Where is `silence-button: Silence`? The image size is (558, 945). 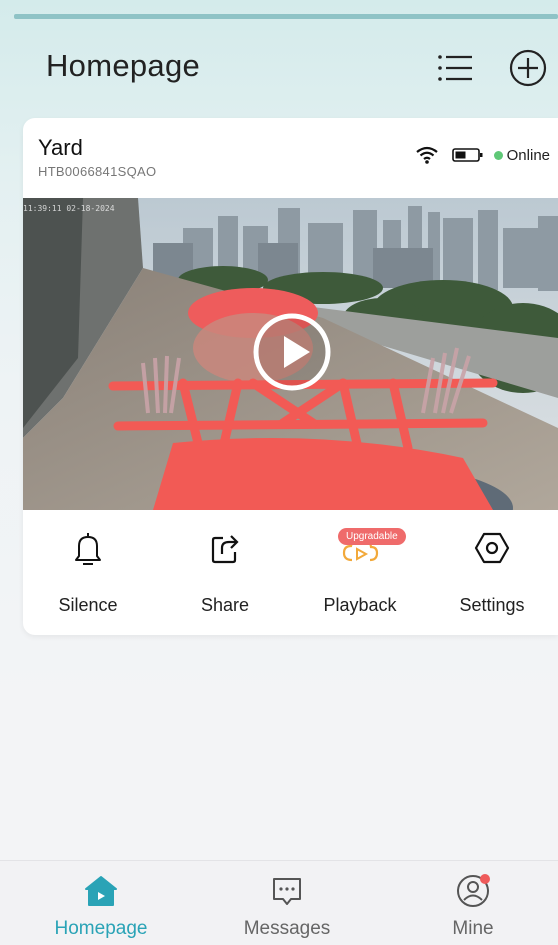 silence-button: Silence is located at coordinates (88, 572).